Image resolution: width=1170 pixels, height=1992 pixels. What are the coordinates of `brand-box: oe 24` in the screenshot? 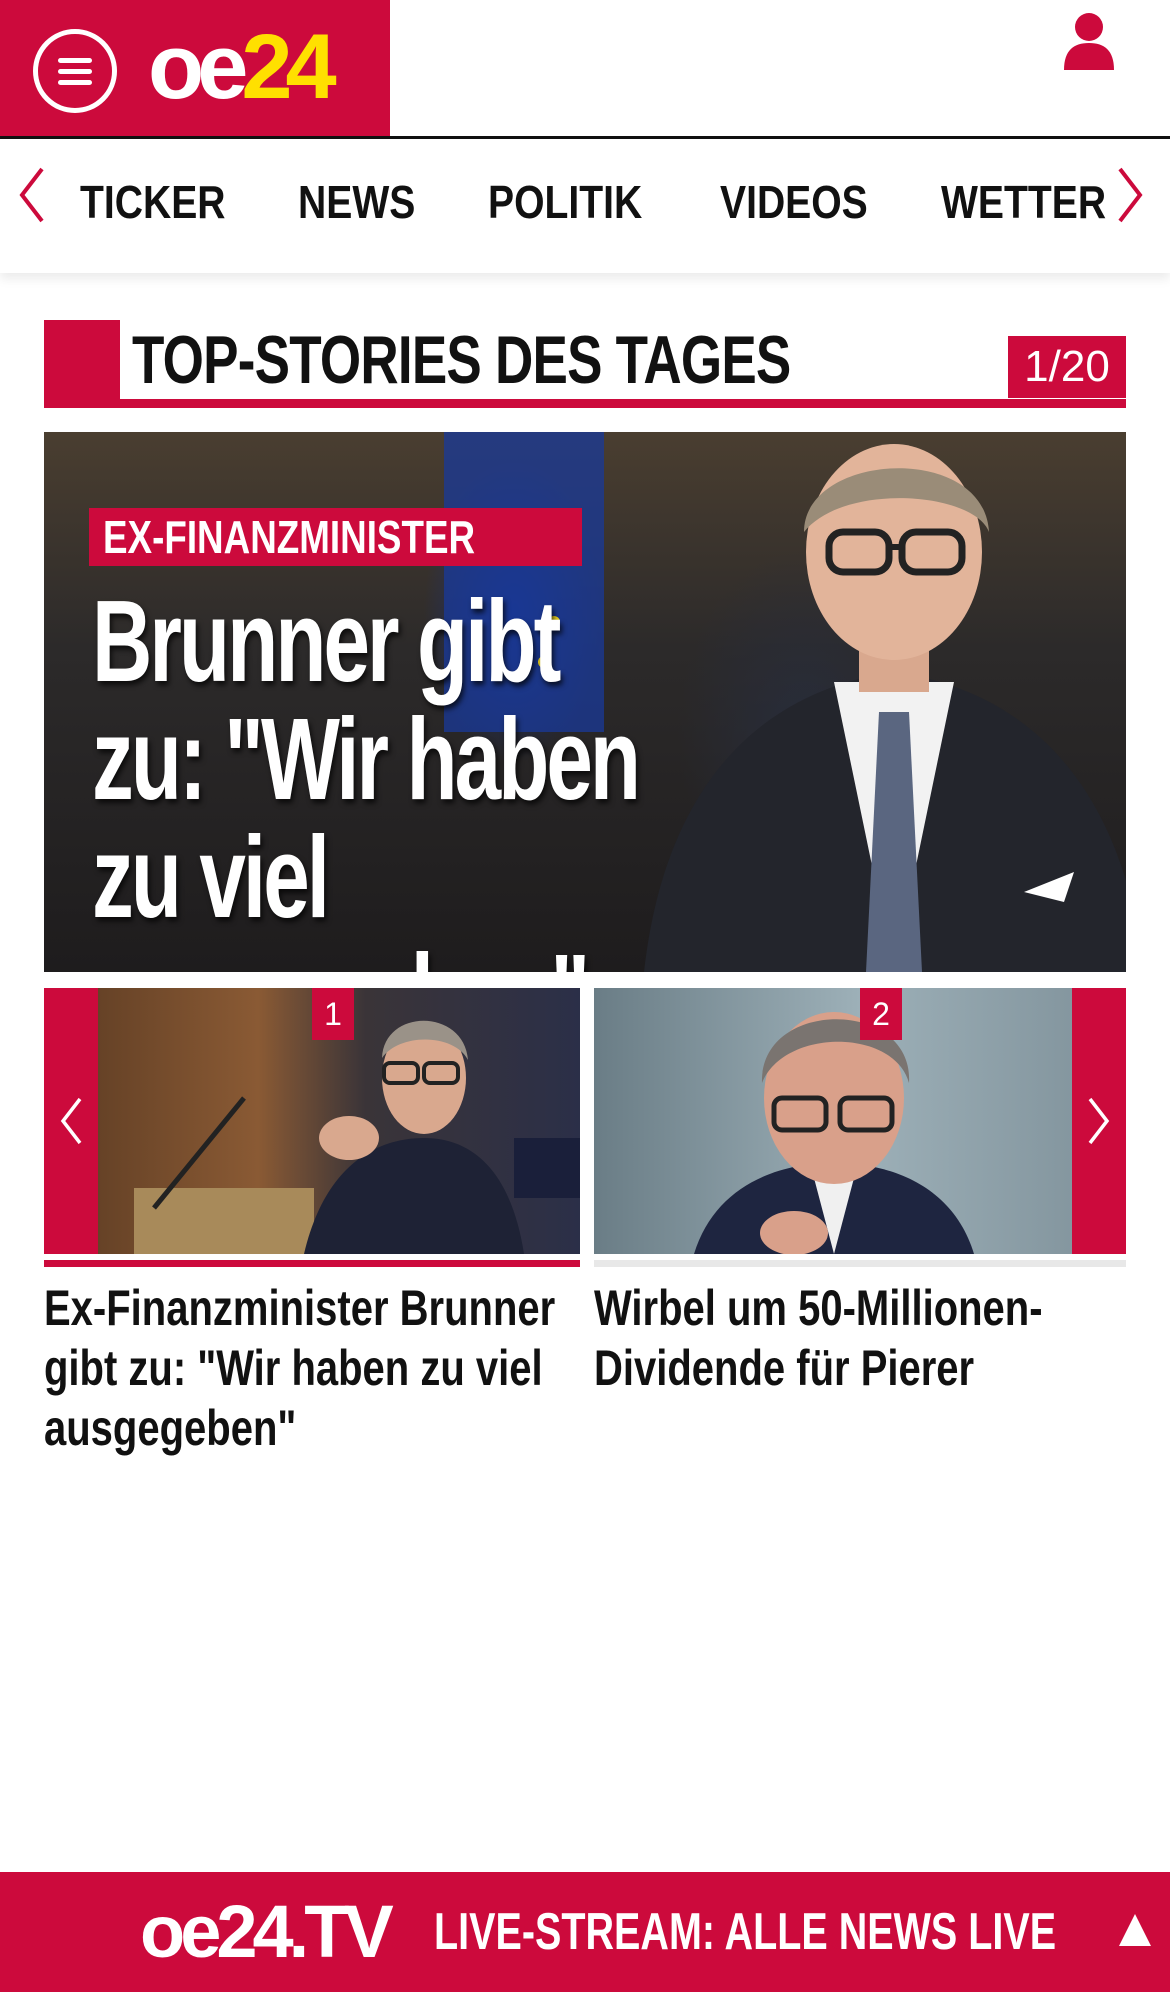 It's located at (195, 69).